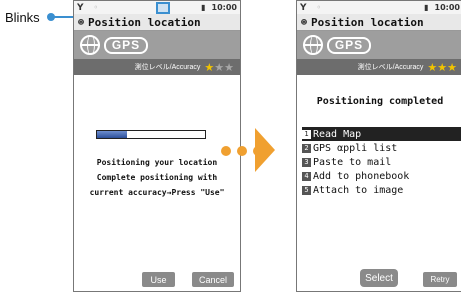  I want to click on menu-item-paste-to-mail: 3 Paste to mail, so click(381, 162).